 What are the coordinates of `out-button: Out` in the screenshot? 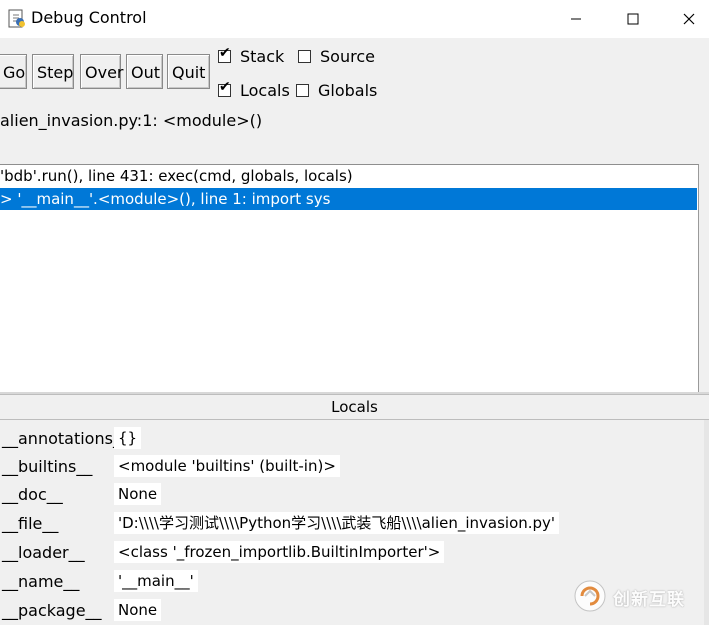 It's located at (144, 71).